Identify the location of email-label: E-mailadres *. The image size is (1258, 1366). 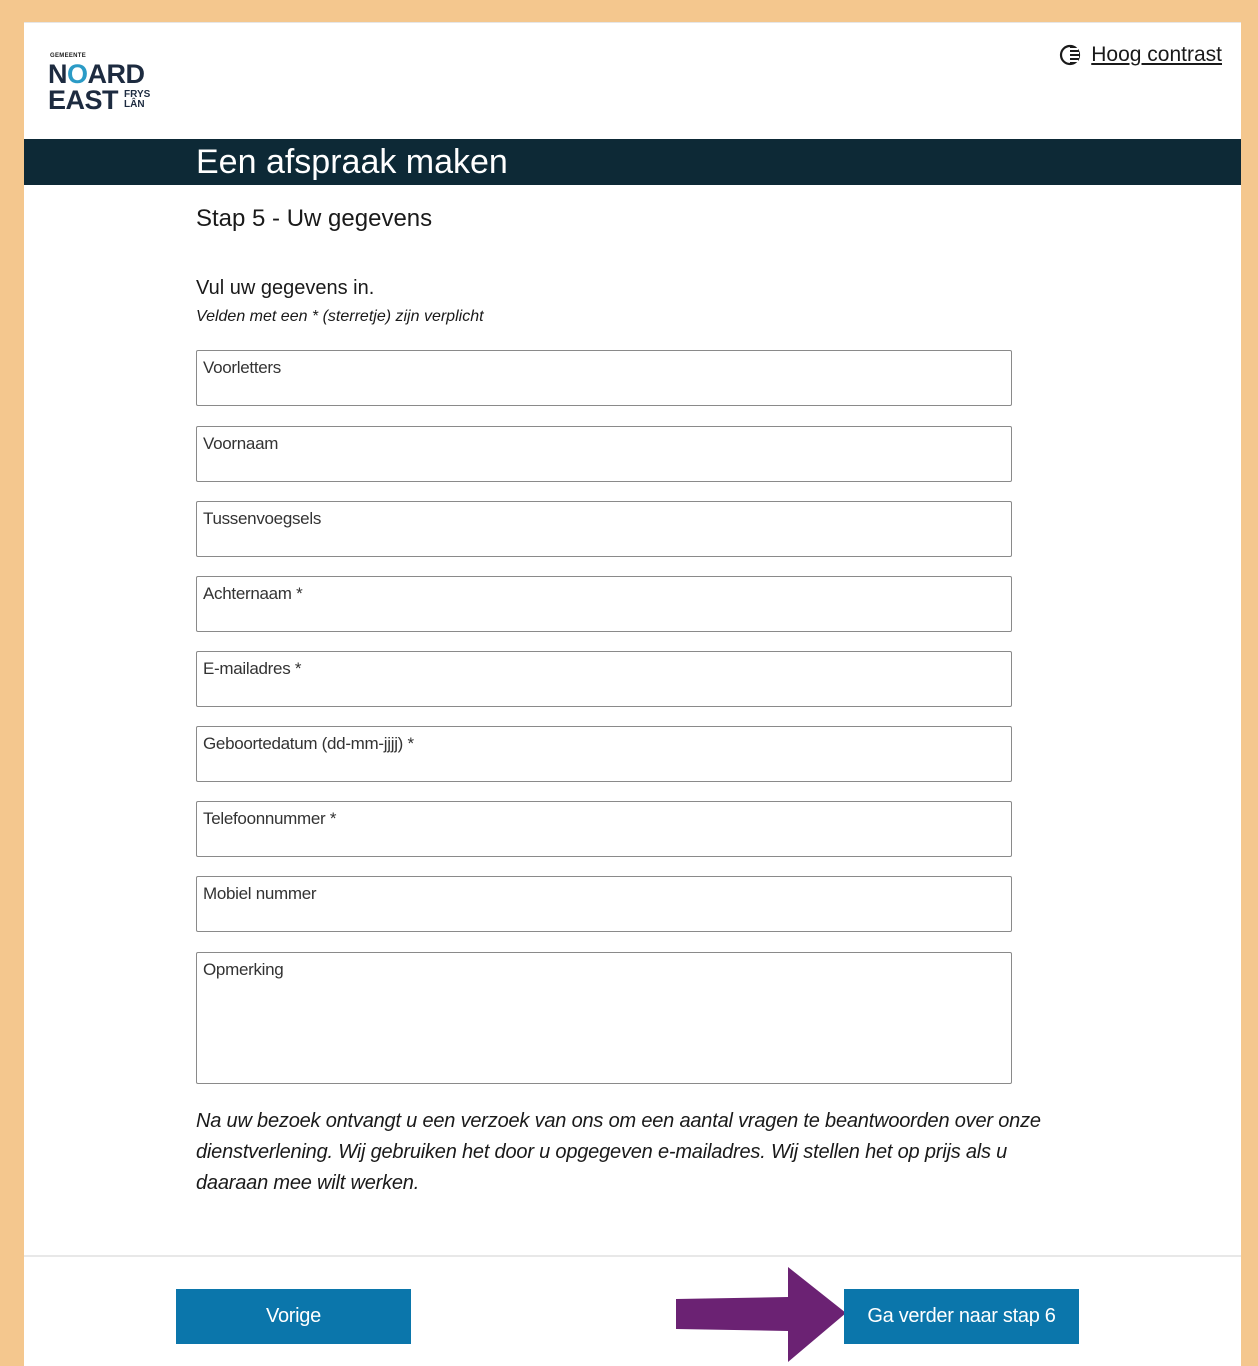
(252, 668).